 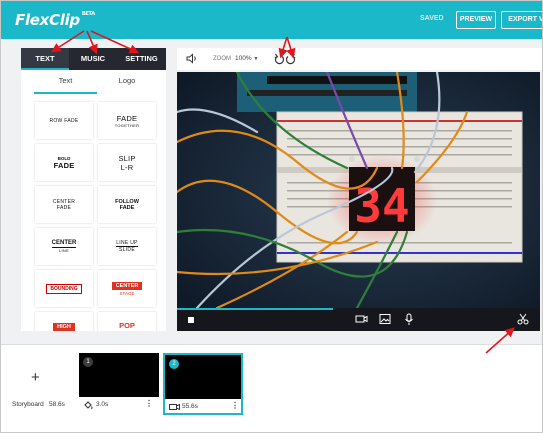 I want to click on scene-duration: 3.0s, so click(x=102, y=404).